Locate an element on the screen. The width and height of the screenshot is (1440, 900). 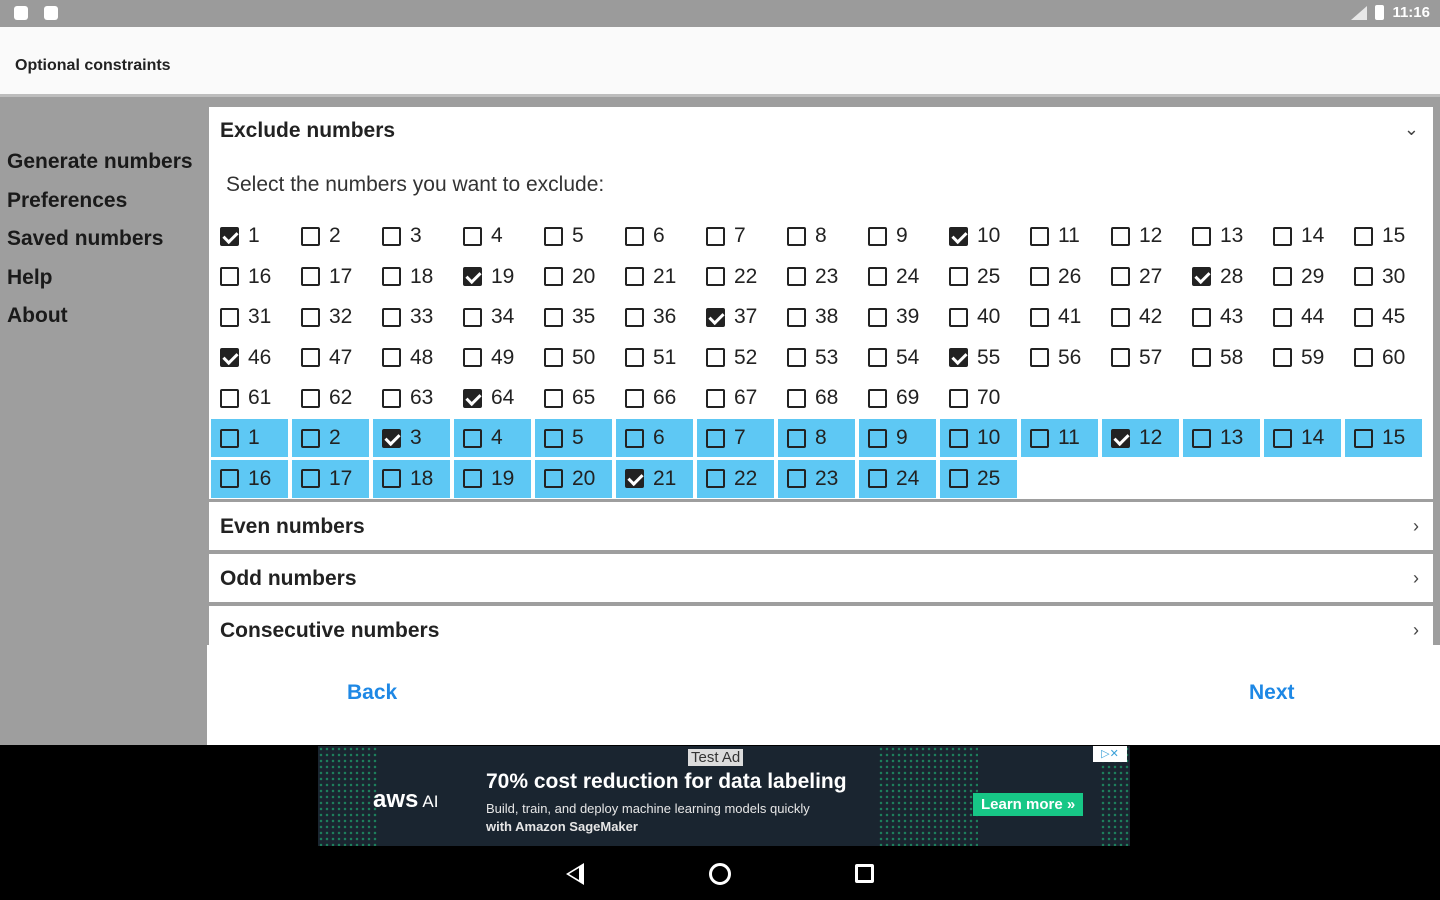
number-checkbox: 58 is located at coordinates (1221, 358).